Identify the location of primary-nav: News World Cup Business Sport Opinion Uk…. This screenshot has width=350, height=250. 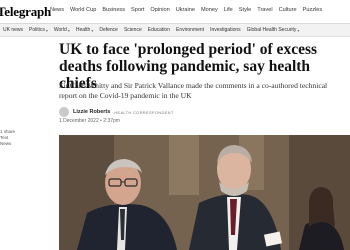
(186, 10).